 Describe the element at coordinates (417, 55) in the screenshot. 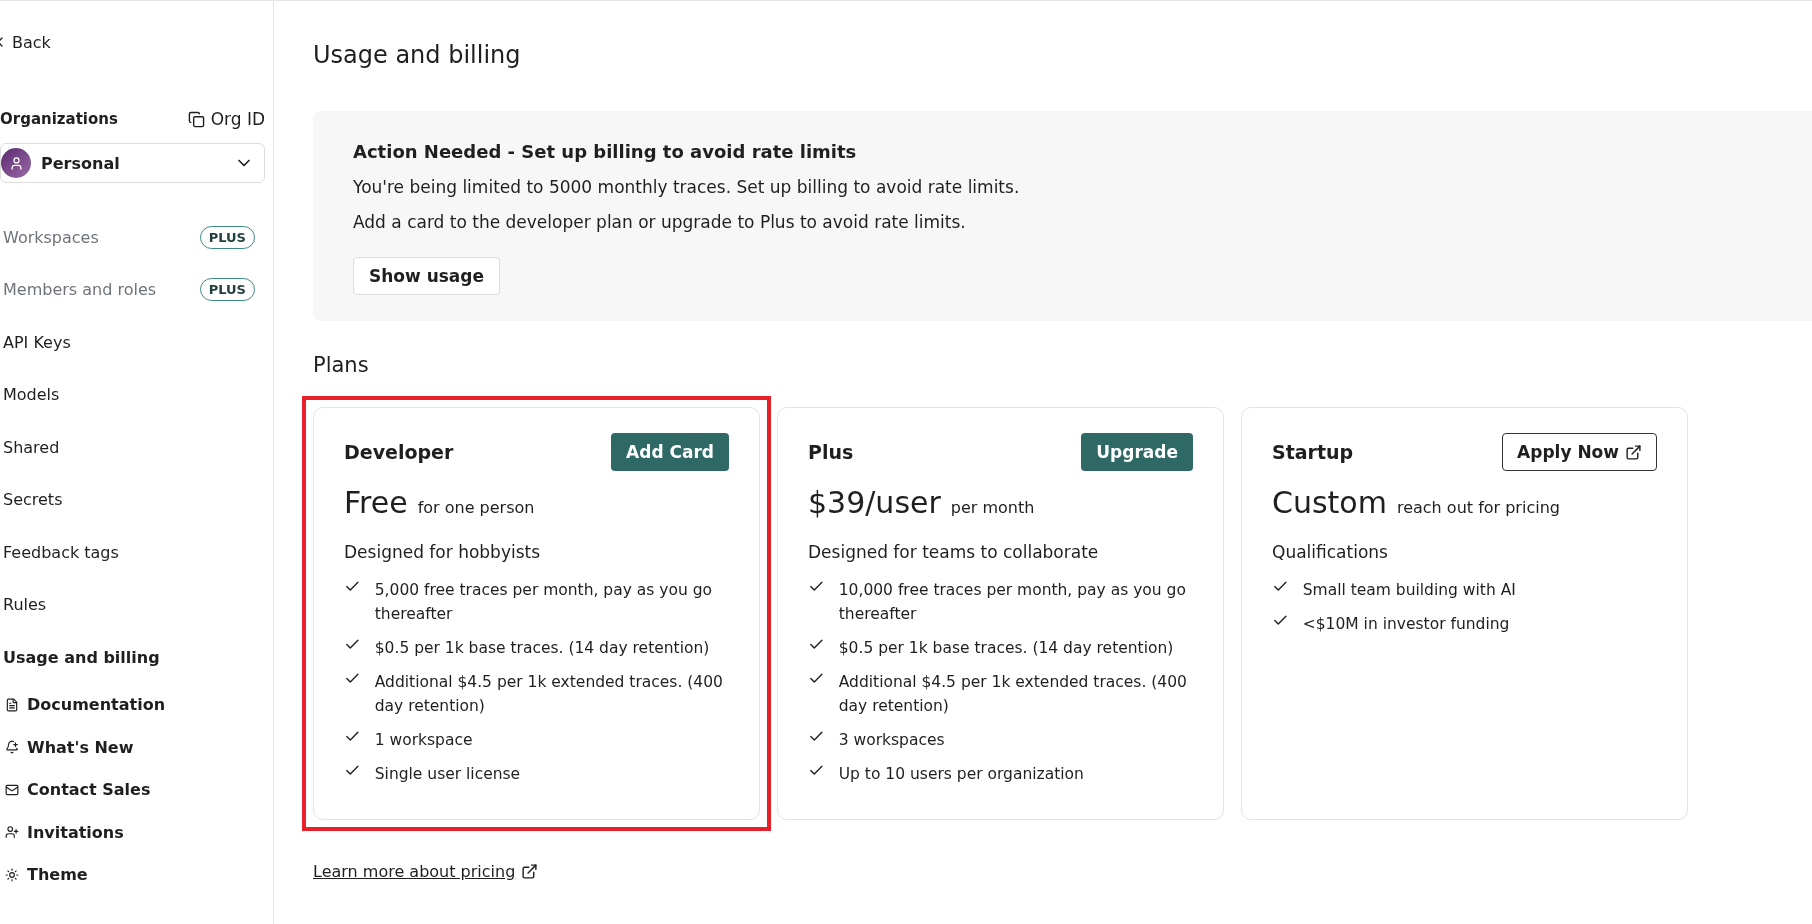

I see `page-title: Usage and billing` at that location.